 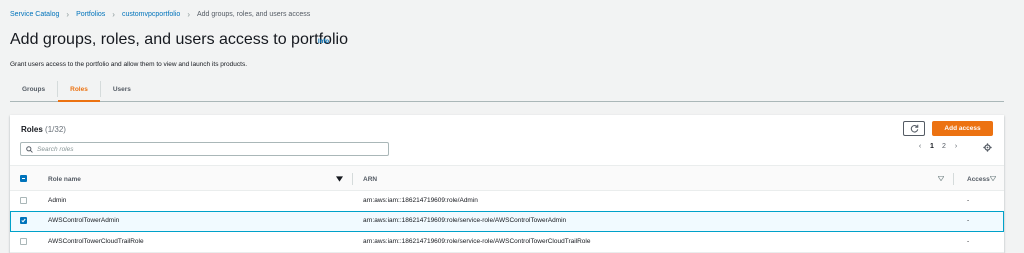 I want to click on sort-descending-icon, so click(x=339, y=179).